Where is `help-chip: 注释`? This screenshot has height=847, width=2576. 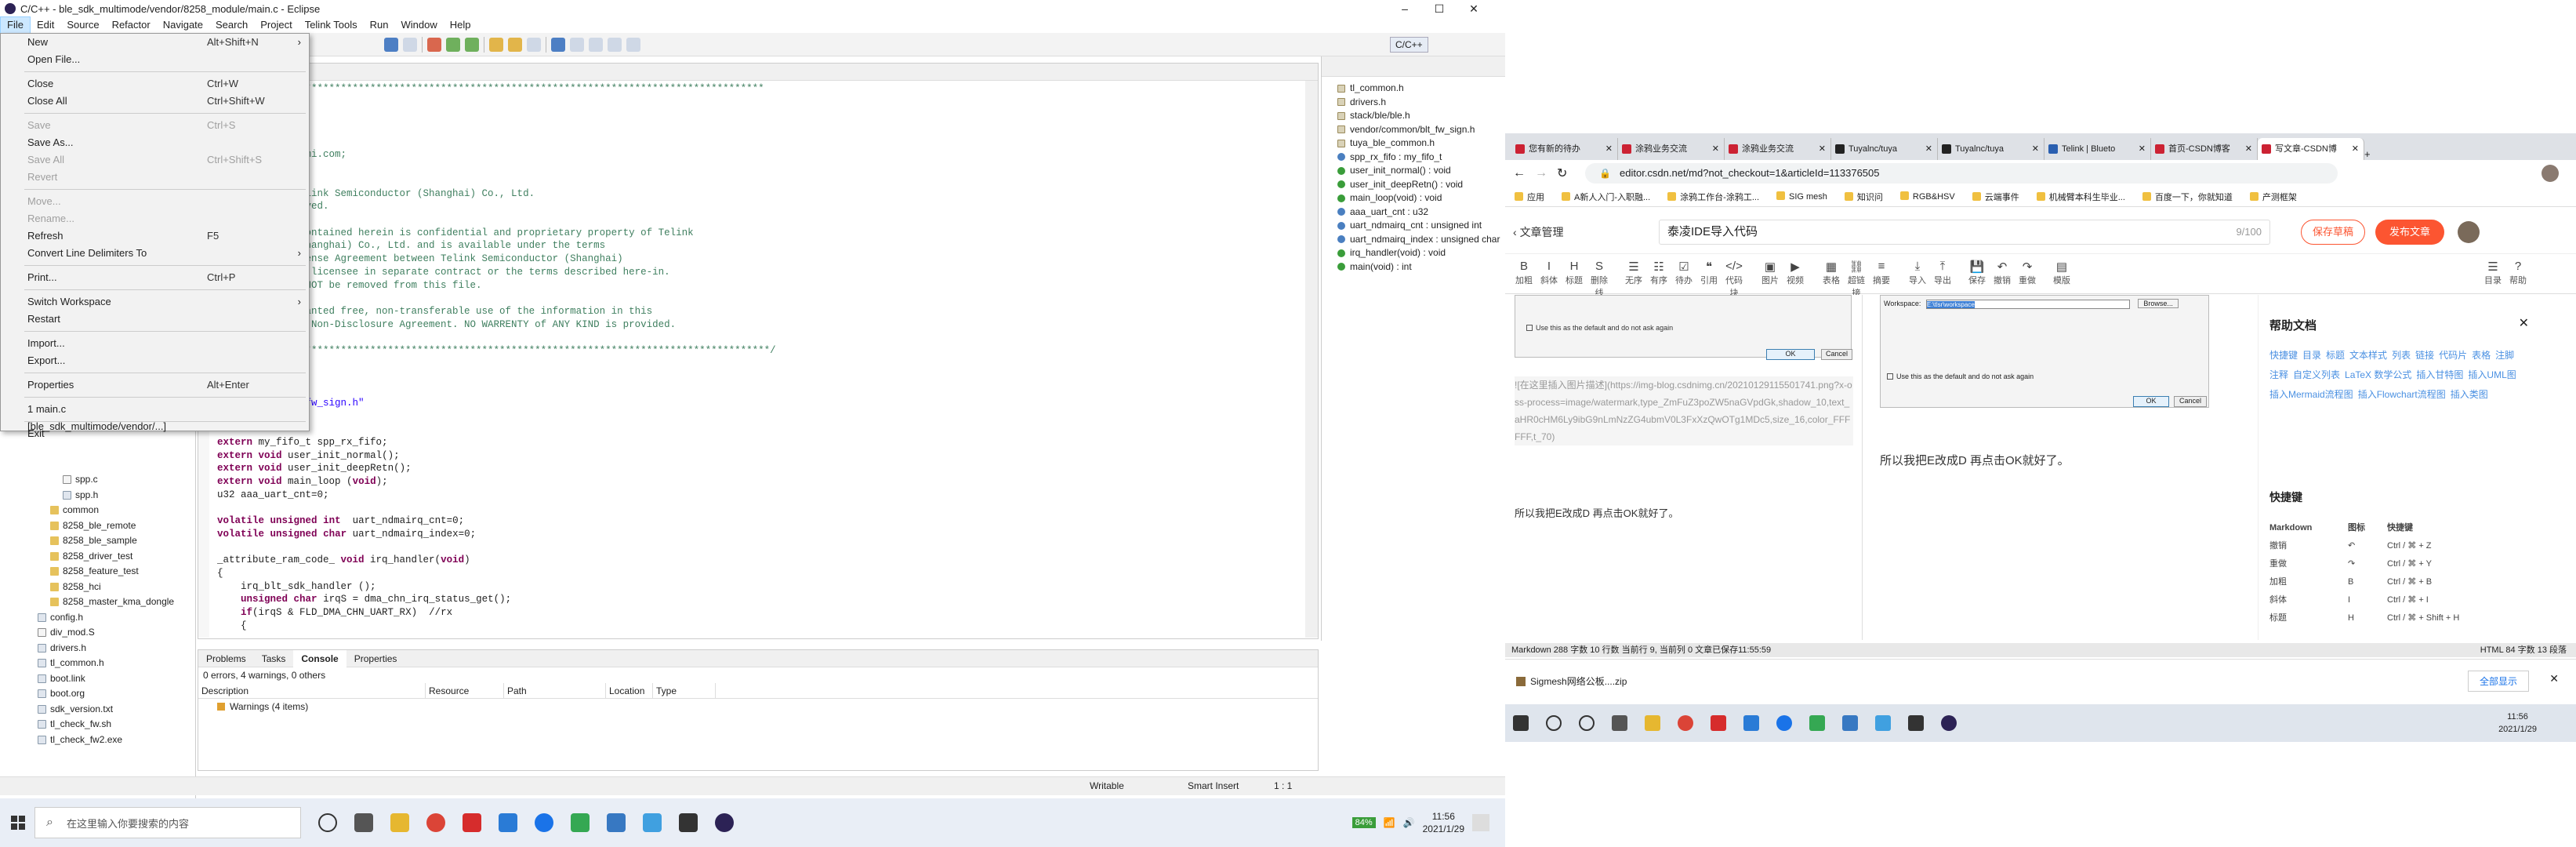 help-chip: 注释 is located at coordinates (2279, 374).